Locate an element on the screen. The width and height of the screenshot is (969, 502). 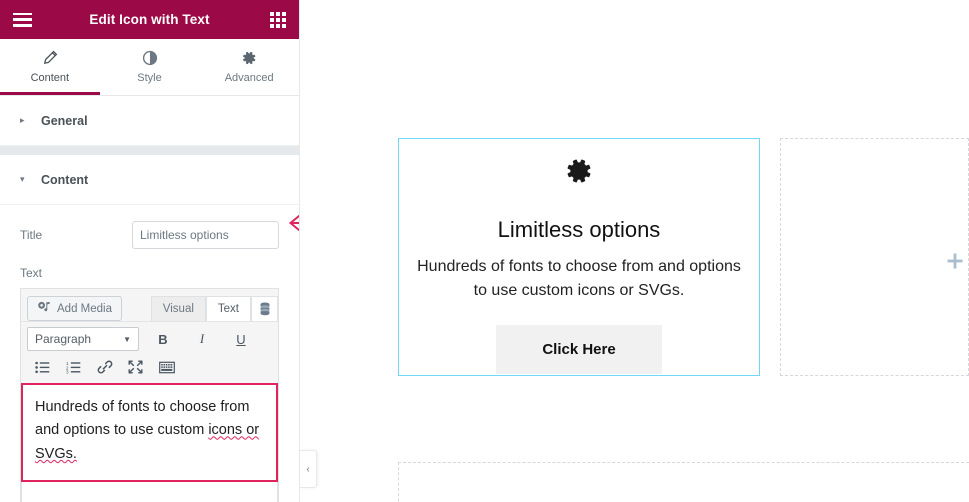
chevron-down-icon: ▾ is located at coordinates (22, 179).